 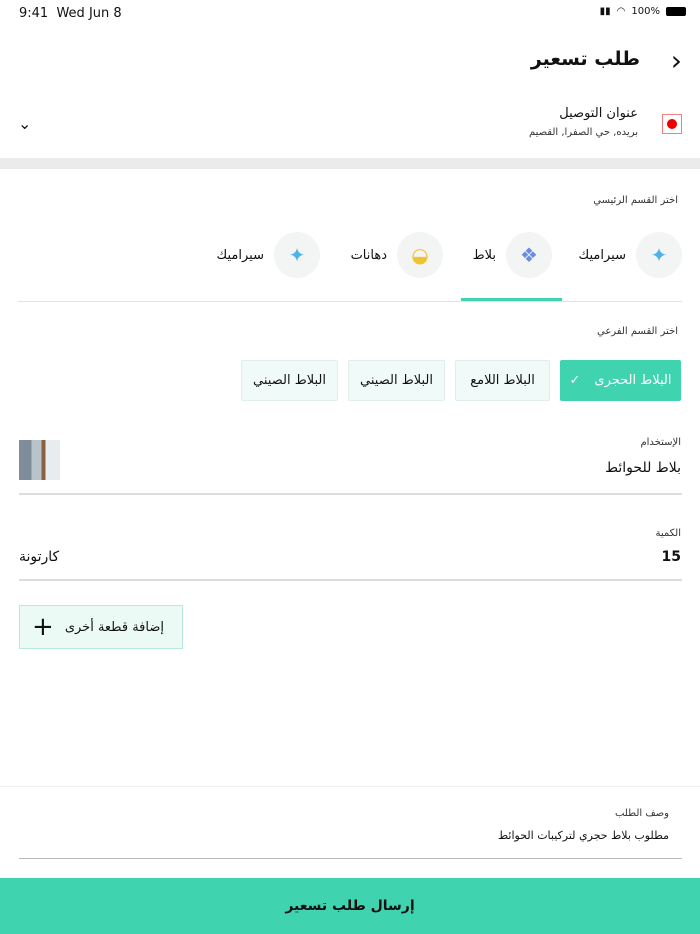 I want to click on category-label: دهانات, so click(x=368, y=255).